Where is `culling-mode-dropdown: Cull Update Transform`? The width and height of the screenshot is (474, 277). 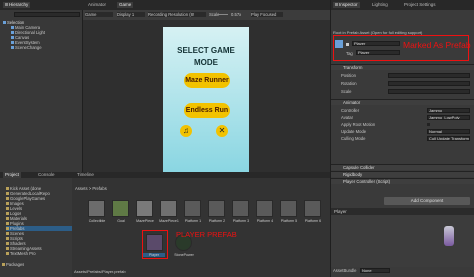 culling-mode-dropdown: Cull Update Transform is located at coordinates (448, 138).